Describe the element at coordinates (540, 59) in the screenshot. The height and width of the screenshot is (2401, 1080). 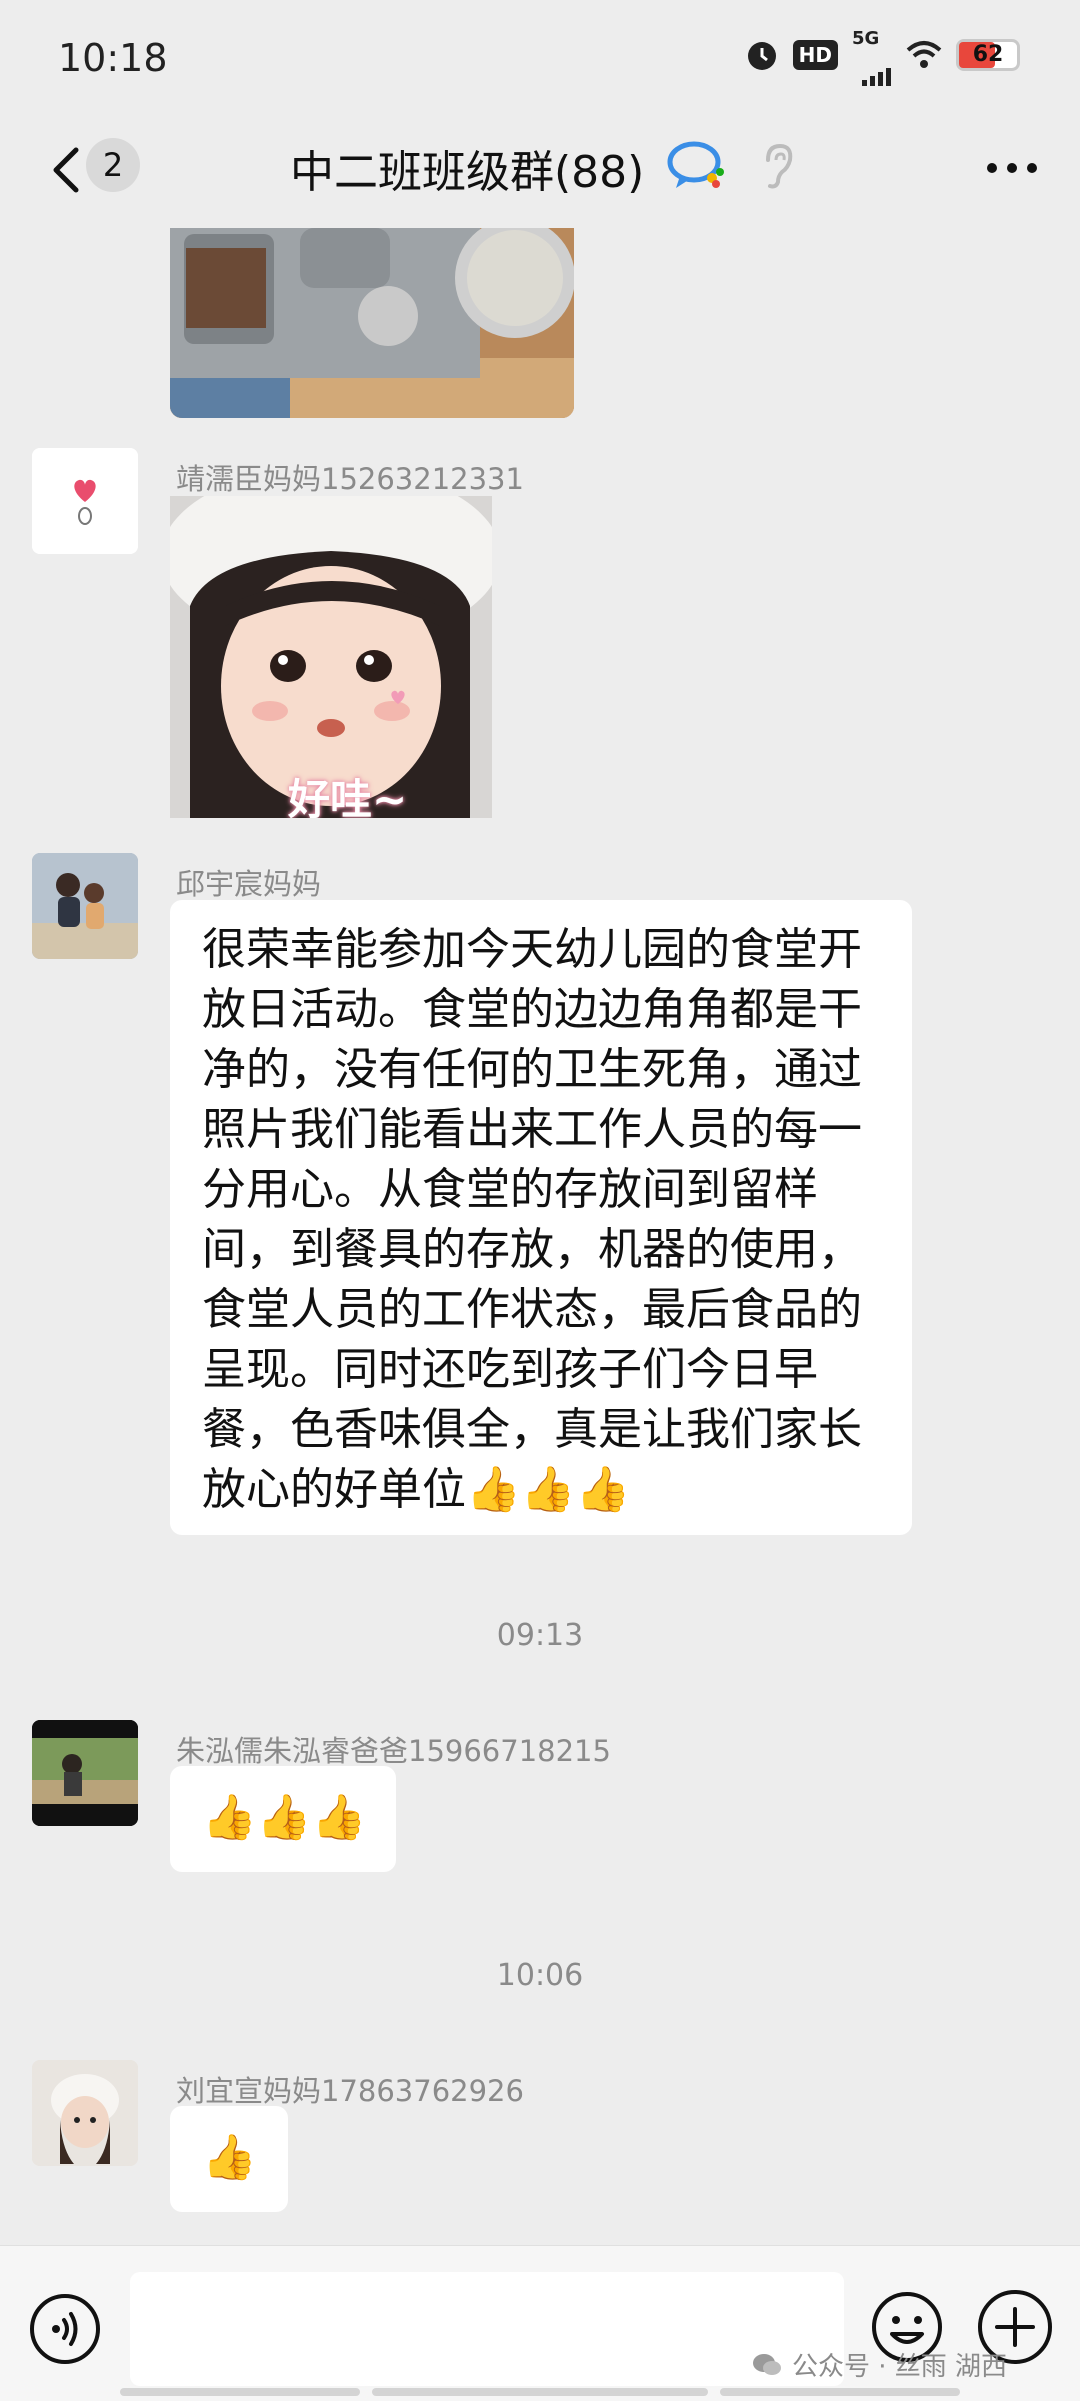
I see `status-bar: 10:18 HD 5G 62` at that location.